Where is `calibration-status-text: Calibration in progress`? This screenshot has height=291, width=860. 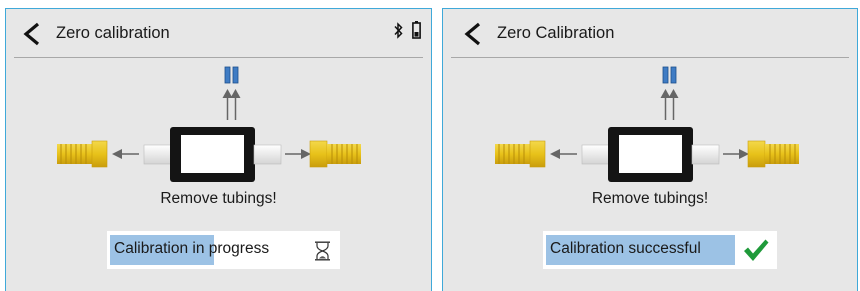 calibration-status-text: Calibration in progress is located at coordinates (192, 248).